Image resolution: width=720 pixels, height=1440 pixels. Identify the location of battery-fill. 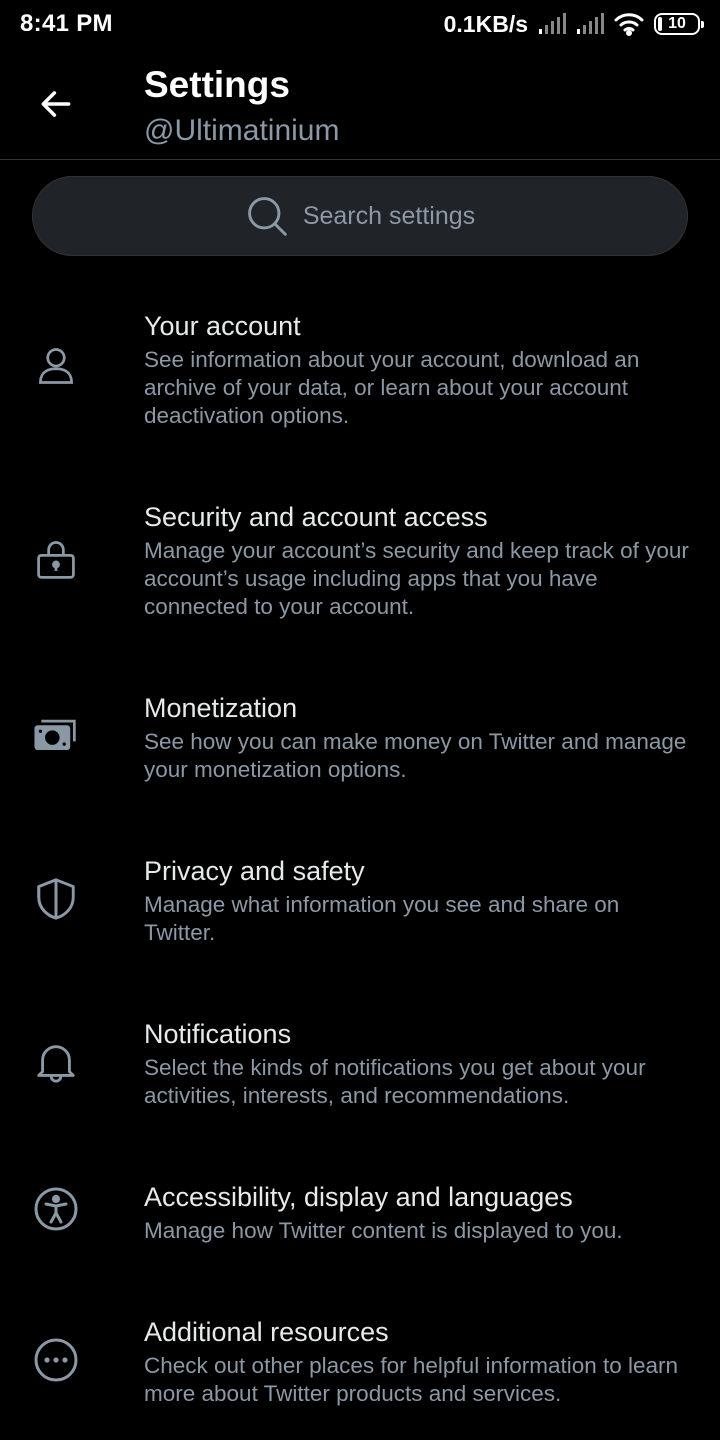
(660, 24).